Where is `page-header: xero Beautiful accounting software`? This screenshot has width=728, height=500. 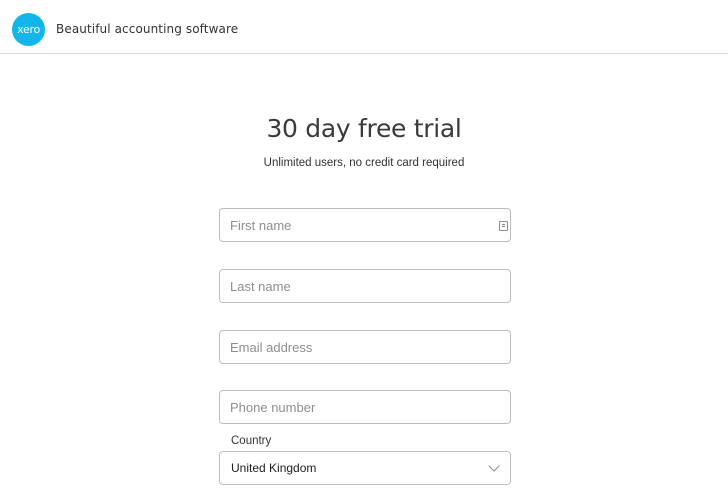 page-header: xero Beautiful accounting software is located at coordinates (364, 27).